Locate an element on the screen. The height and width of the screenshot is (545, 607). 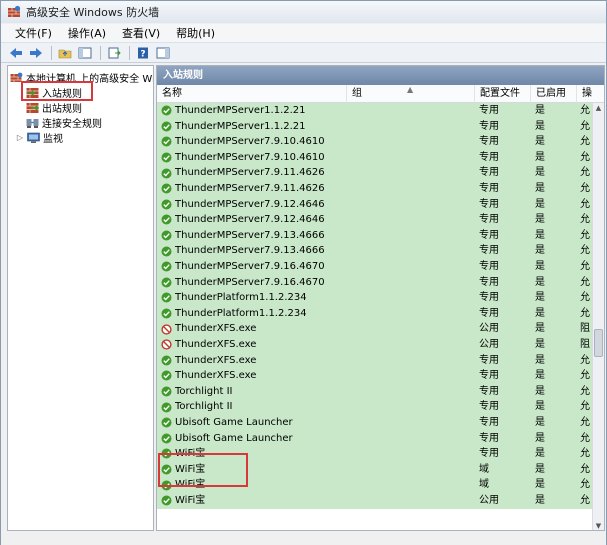
scroll-up-arrow-icon: ▲ is located at coordinates (598, 108).